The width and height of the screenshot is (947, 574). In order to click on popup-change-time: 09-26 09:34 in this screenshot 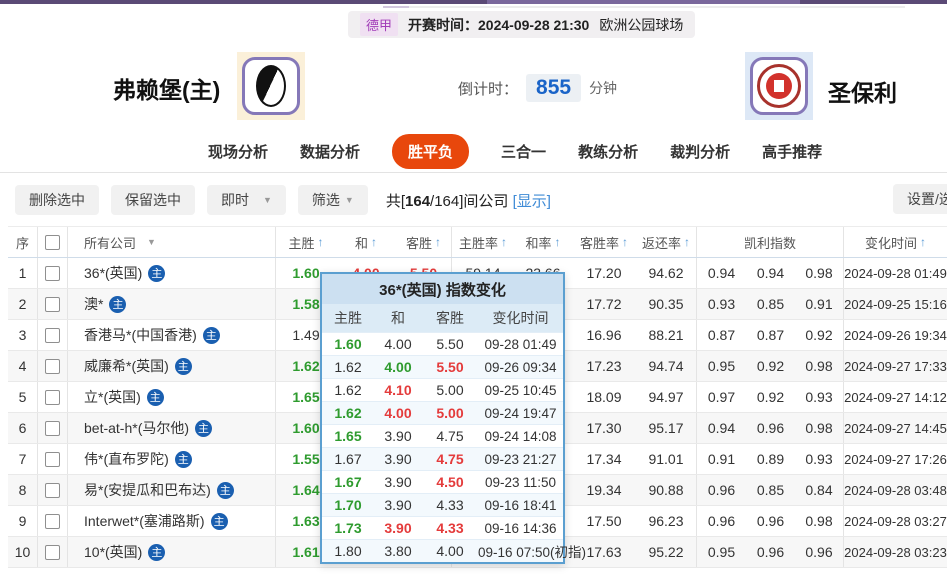, I will do `click(520, 367)`.